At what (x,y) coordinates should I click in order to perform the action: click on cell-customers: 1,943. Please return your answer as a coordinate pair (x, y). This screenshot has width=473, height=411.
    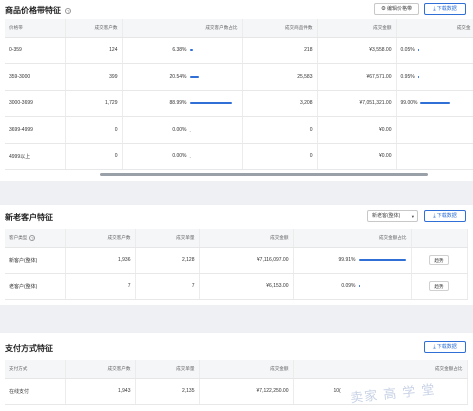
    Looking at the image, I should click on (100, 391).